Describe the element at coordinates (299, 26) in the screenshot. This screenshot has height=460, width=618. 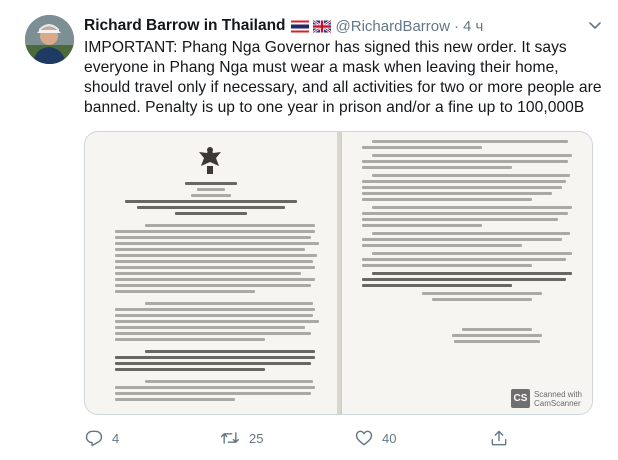
I see `thailand-flag-icon` at that location.